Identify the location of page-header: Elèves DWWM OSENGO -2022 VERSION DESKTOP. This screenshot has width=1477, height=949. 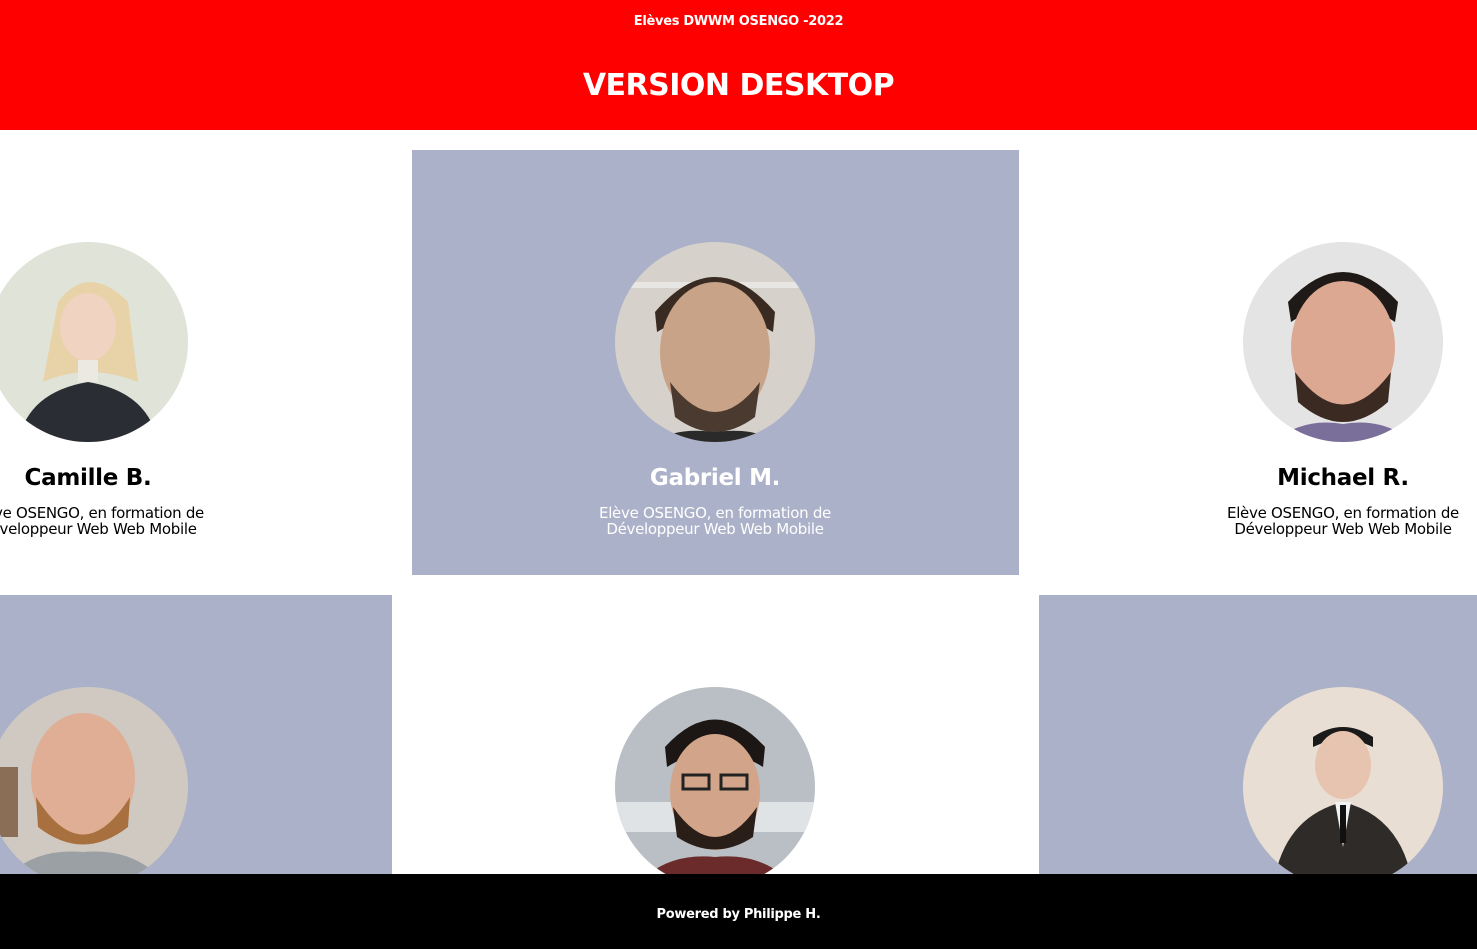
(738, 65).